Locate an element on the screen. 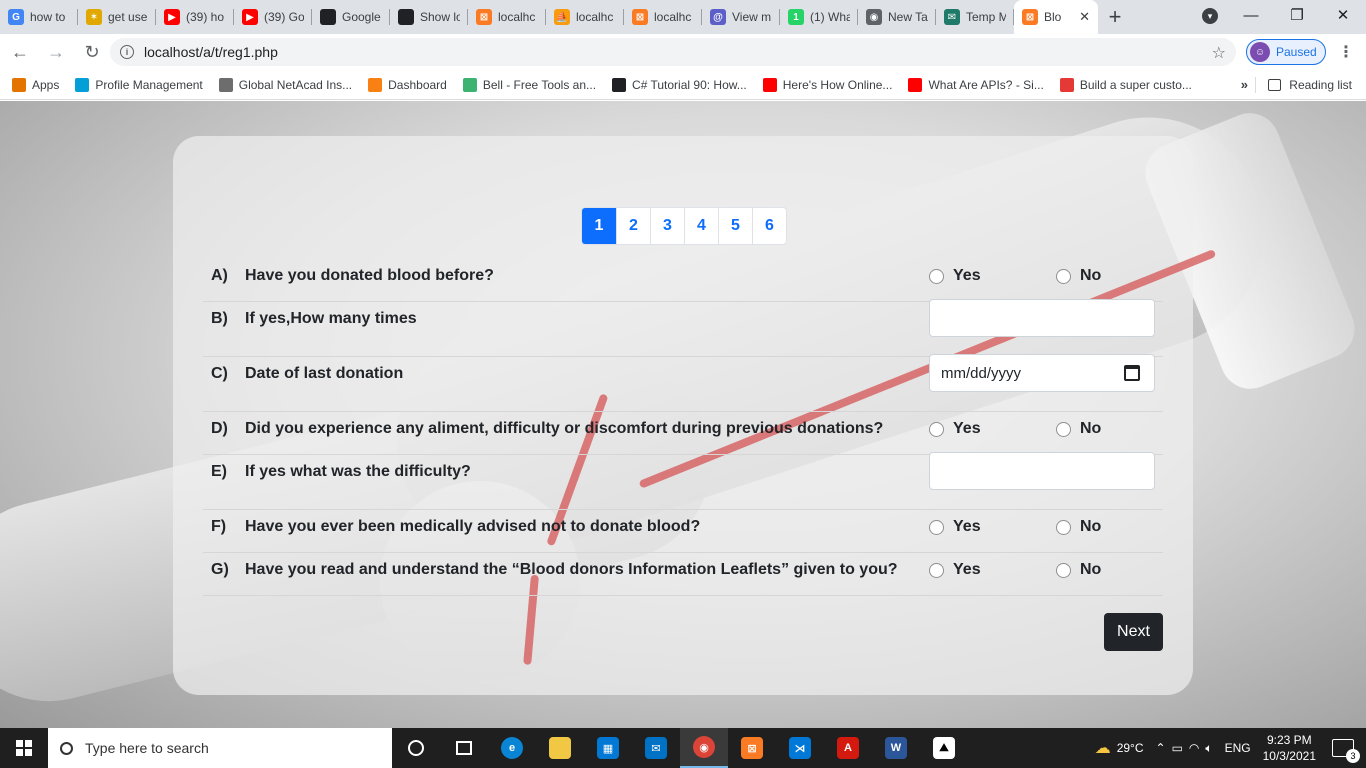 The width and height of the screenshot is (1366, 768). page-link-1: 1 is located at coordinates (599, 226).